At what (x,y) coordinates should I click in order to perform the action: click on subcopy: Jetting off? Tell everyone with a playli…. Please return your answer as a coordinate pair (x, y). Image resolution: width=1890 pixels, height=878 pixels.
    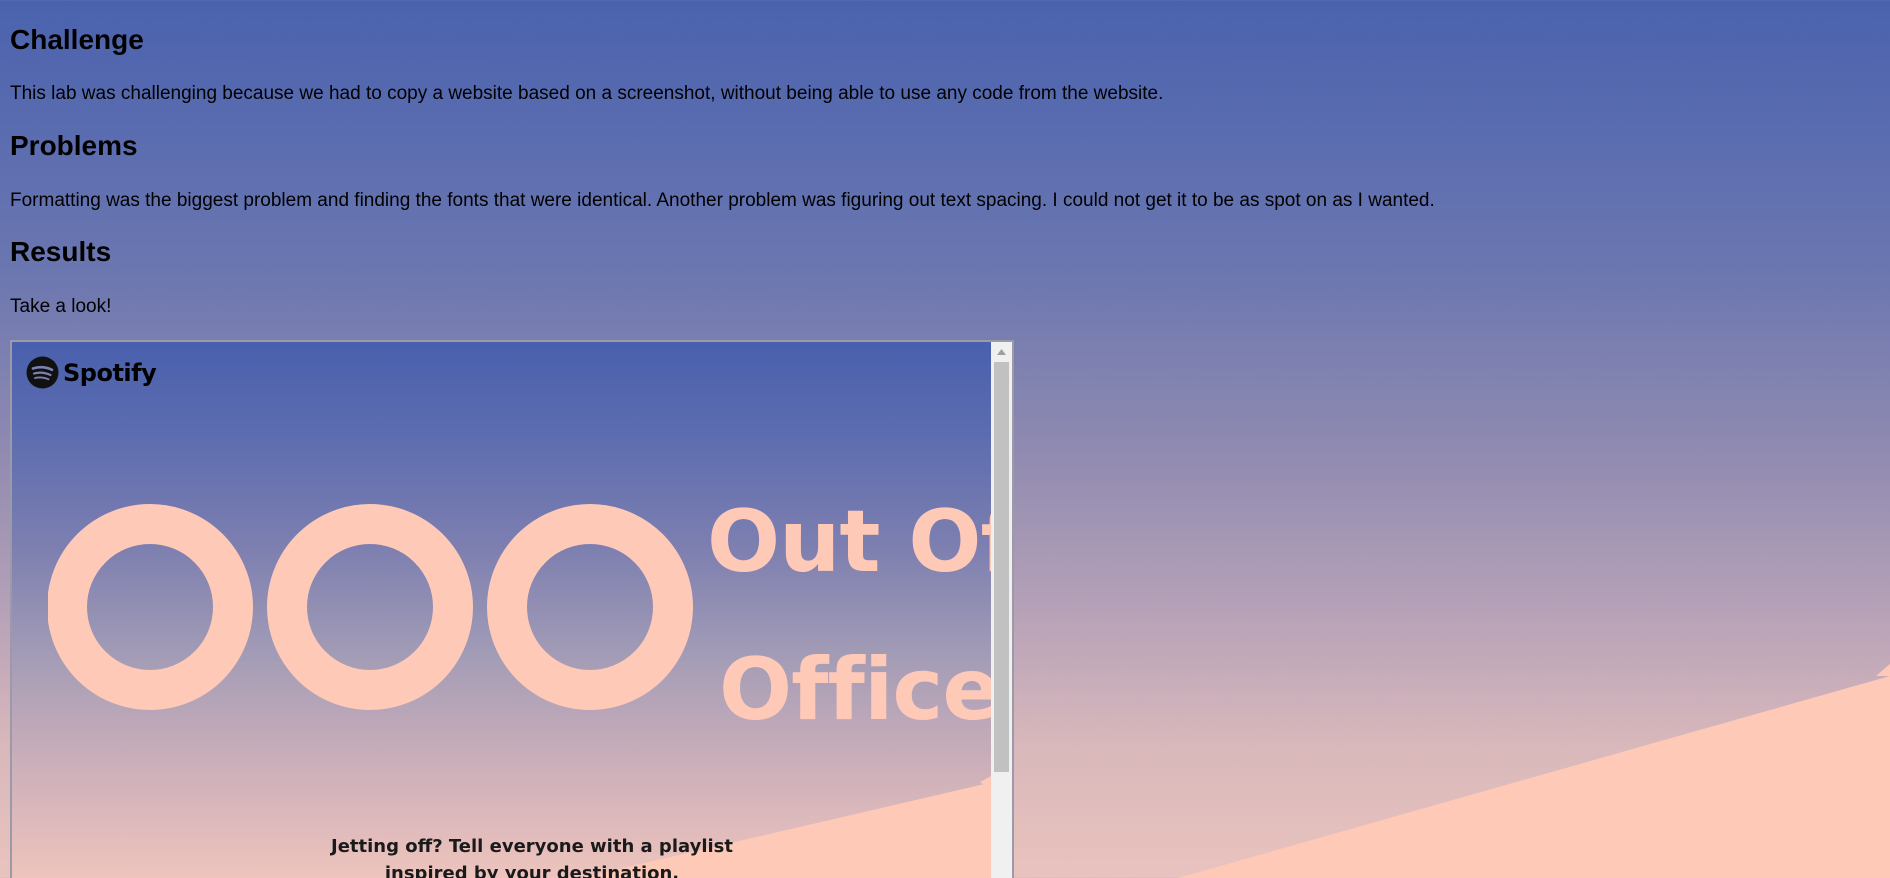
    Looking at the image, I should click on (532, 855).